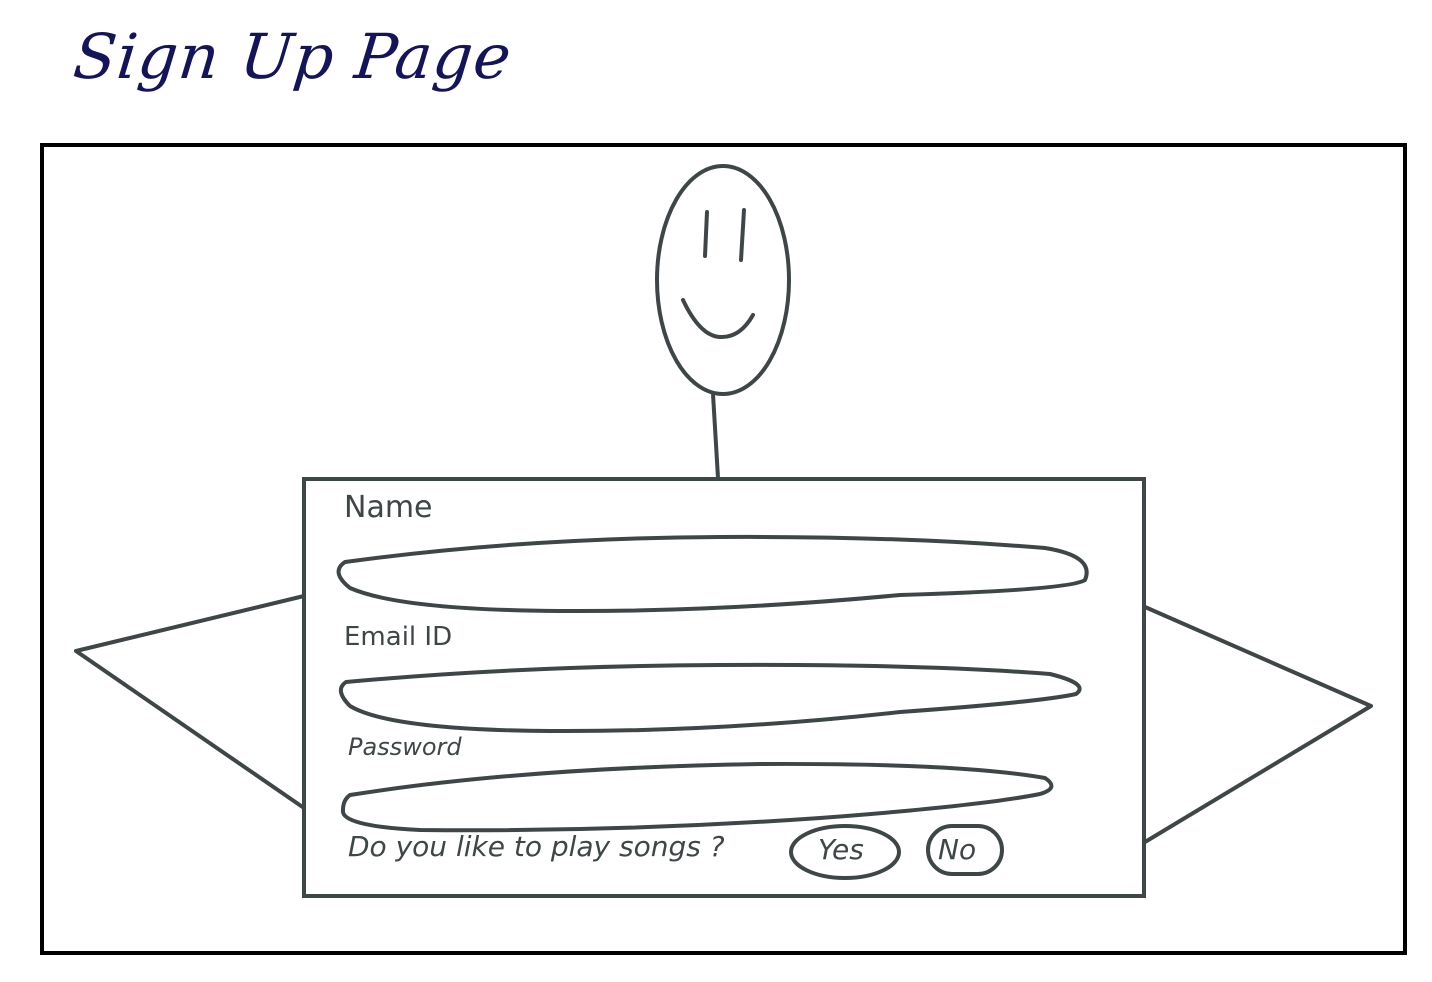  Describe the element at coordinates (536, 846) in the screenshot. I see `play-songs-question: Do you like to play songs ?` at that location.